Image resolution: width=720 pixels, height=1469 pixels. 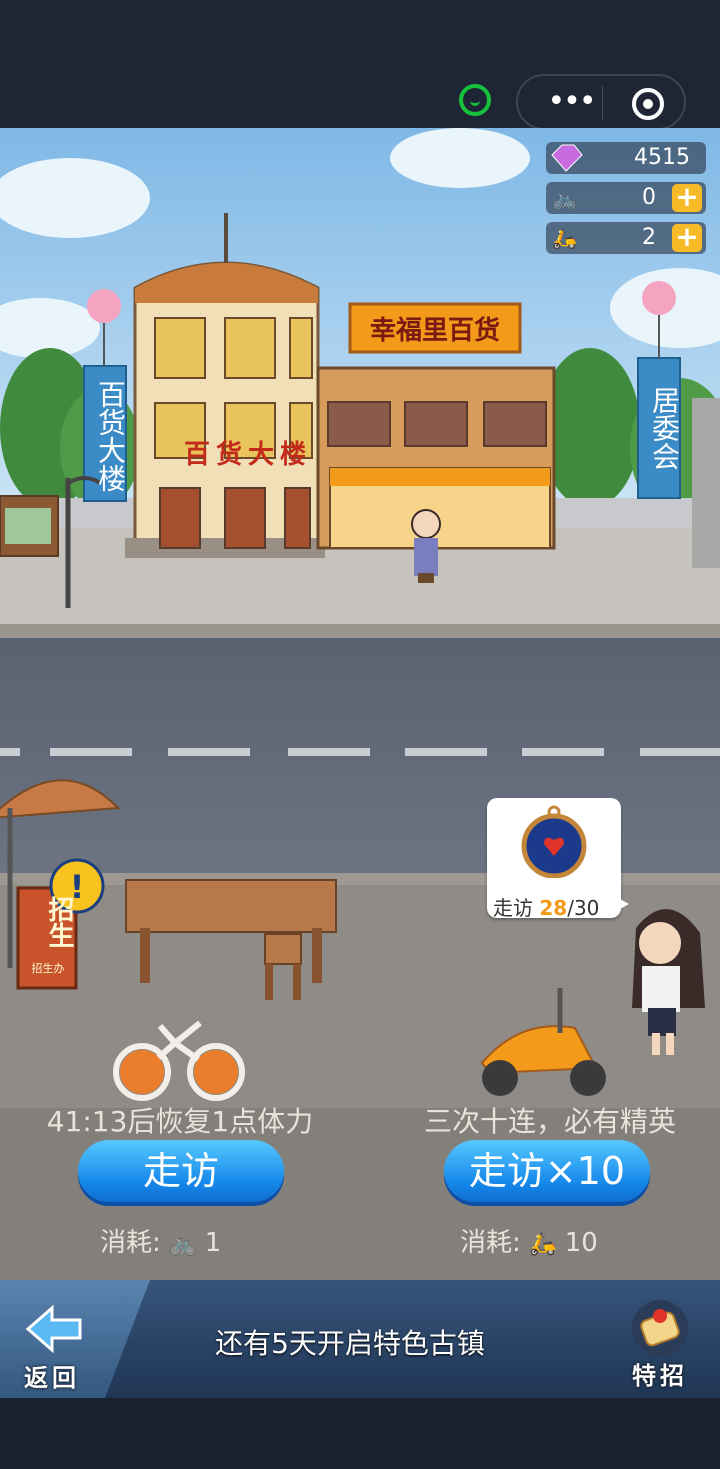 What do you see at coordinates (543, 1244) in the screenshot?
I see `scooter-cost-icon: 🛵` at bounding box center [543, 1244].